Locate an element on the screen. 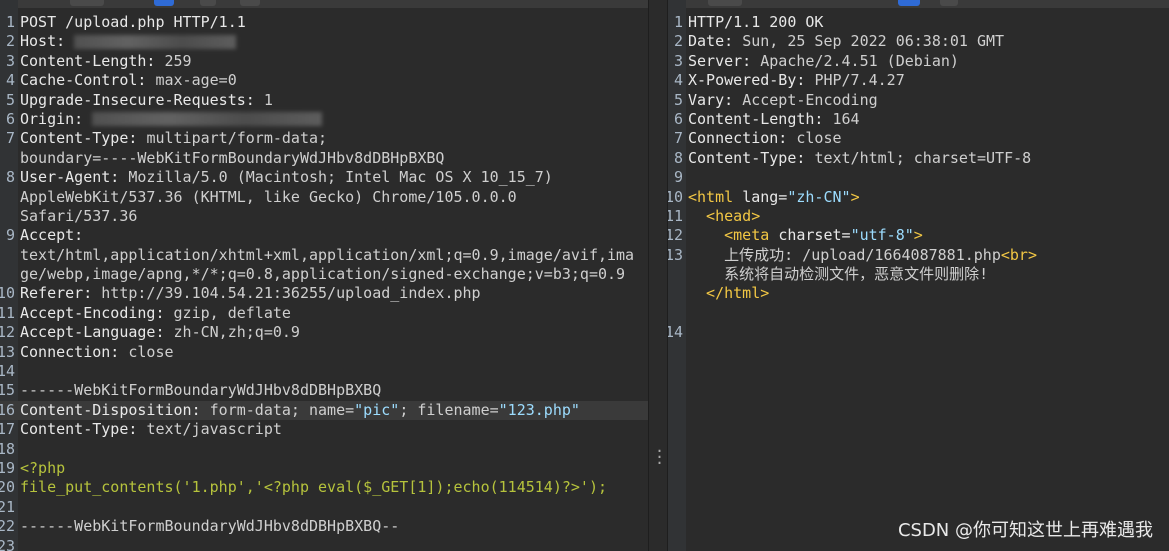 The width and height of the screenshot is (1169, 551). response-line is located at coordinates (918, 313).